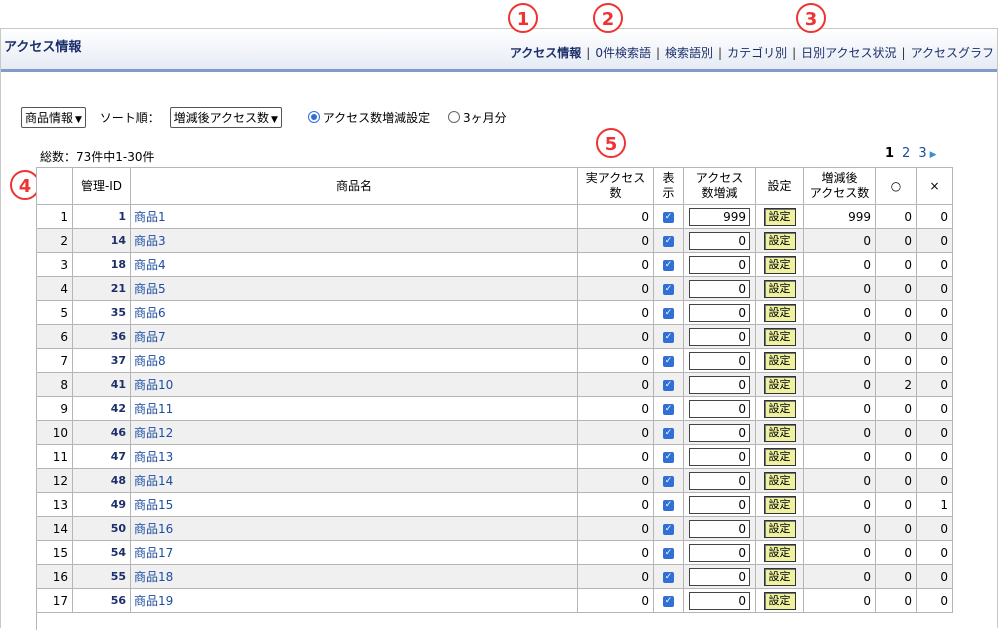 The height and width of the screenshot is (630, 1000). I want to click on cross-count: 0, so click(934, 528).